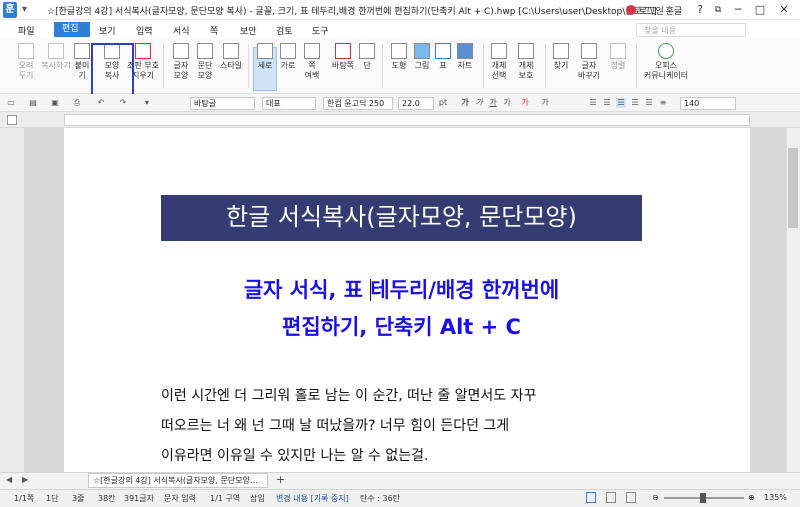 The width and height of the screenshot is (800, 507). Describe the element at coordinates (651, 10) in the screenshot. I see `login-button: 로그인` at that location.